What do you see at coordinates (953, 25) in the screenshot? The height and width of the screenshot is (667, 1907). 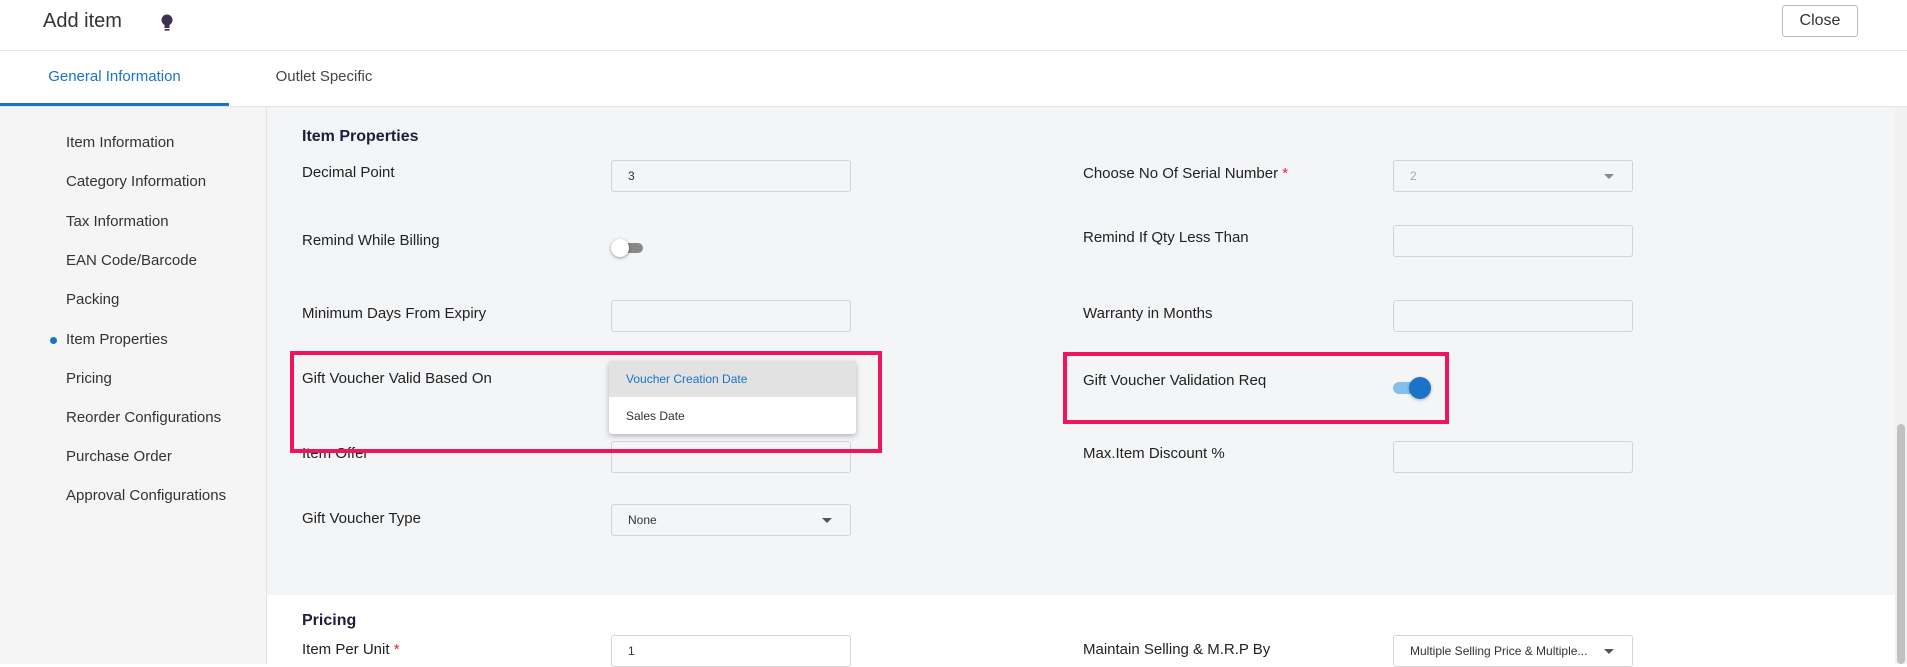 I see `dialog-header: Add item Close` at bounding box center [953, 25].